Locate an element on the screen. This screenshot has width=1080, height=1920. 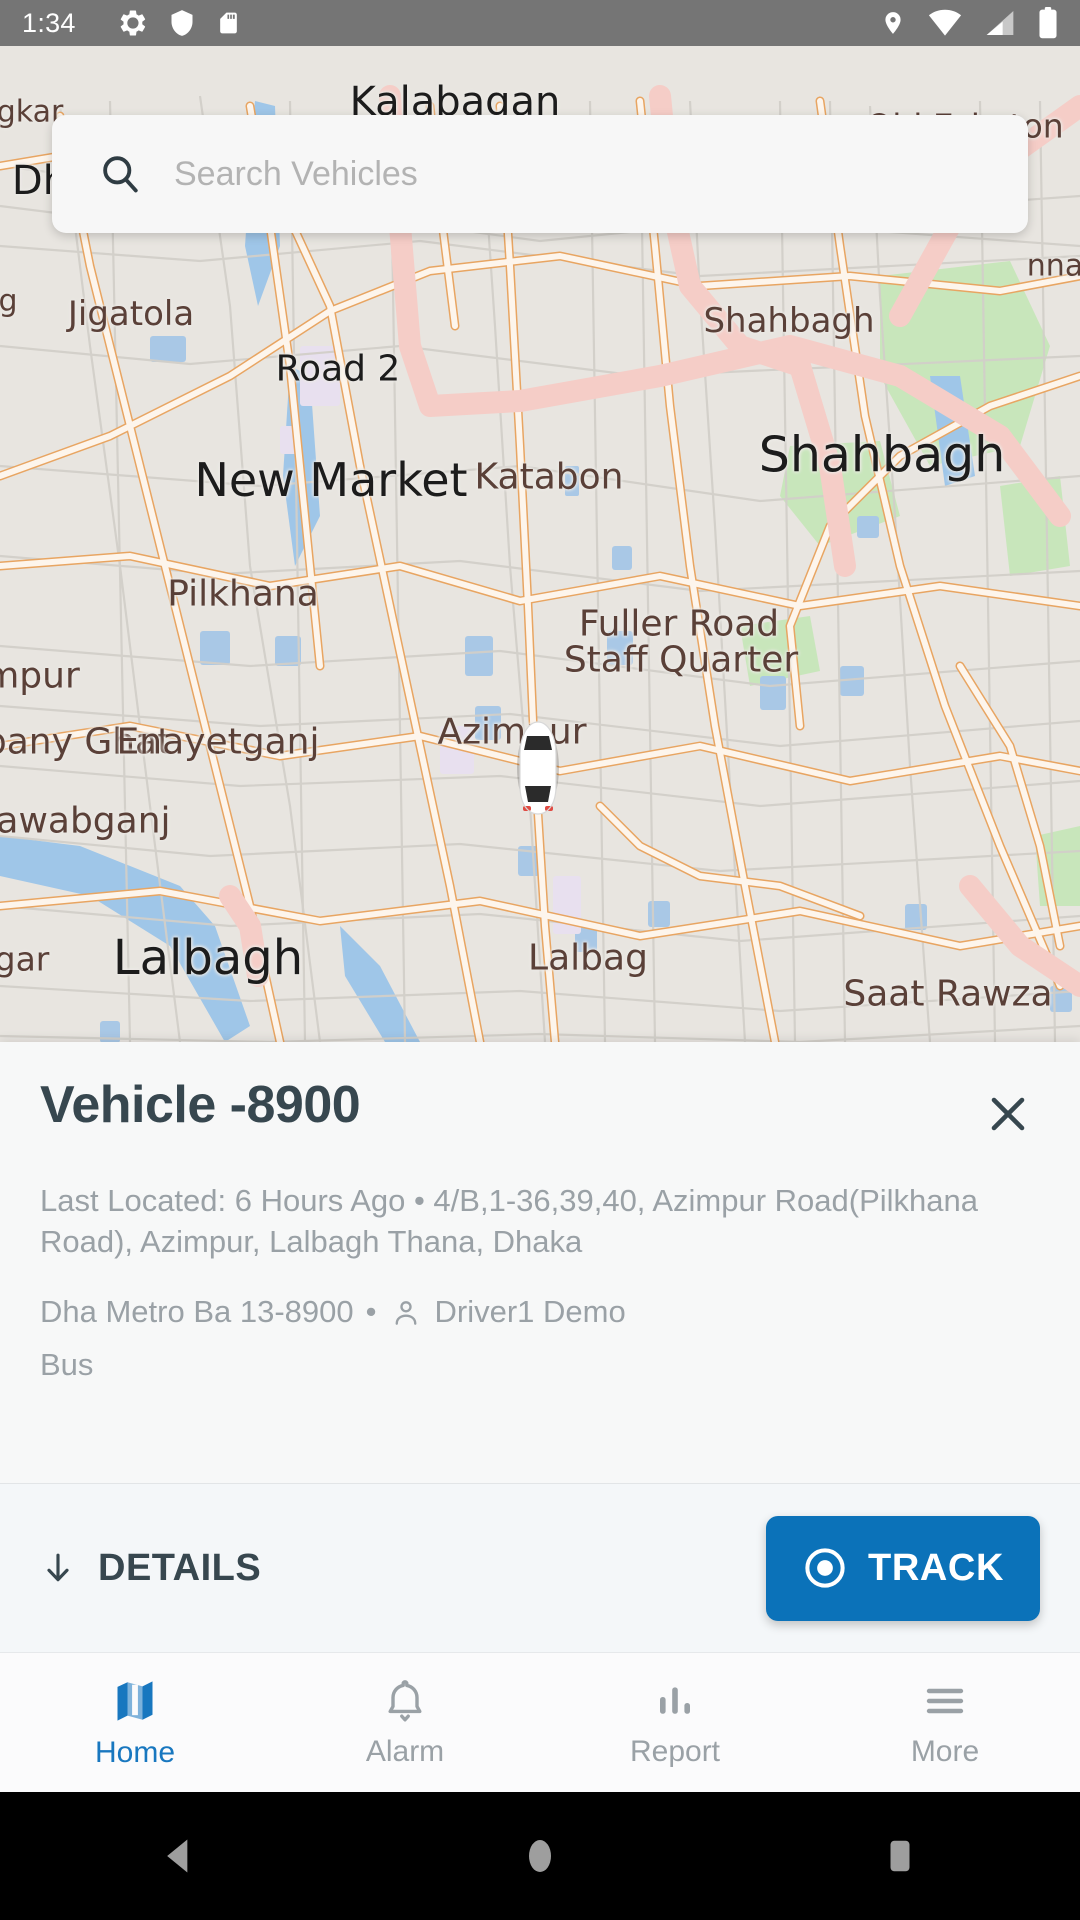
search-bar: Search Vehicles is located at coordinates (540, 174).